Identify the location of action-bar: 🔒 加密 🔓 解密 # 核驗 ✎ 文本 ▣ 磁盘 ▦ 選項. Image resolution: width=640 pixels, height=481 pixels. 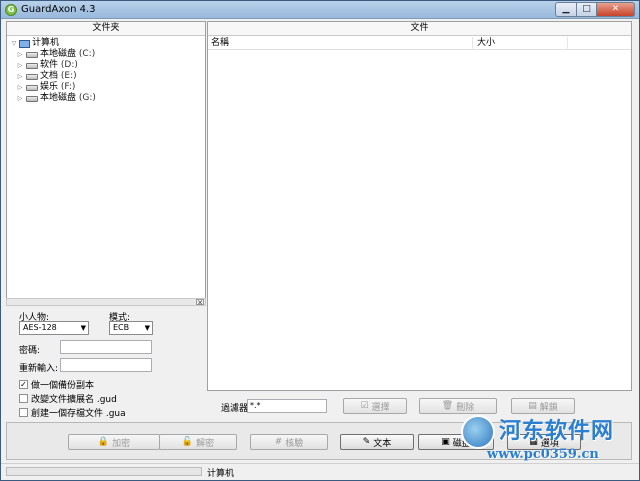
(319, 441).